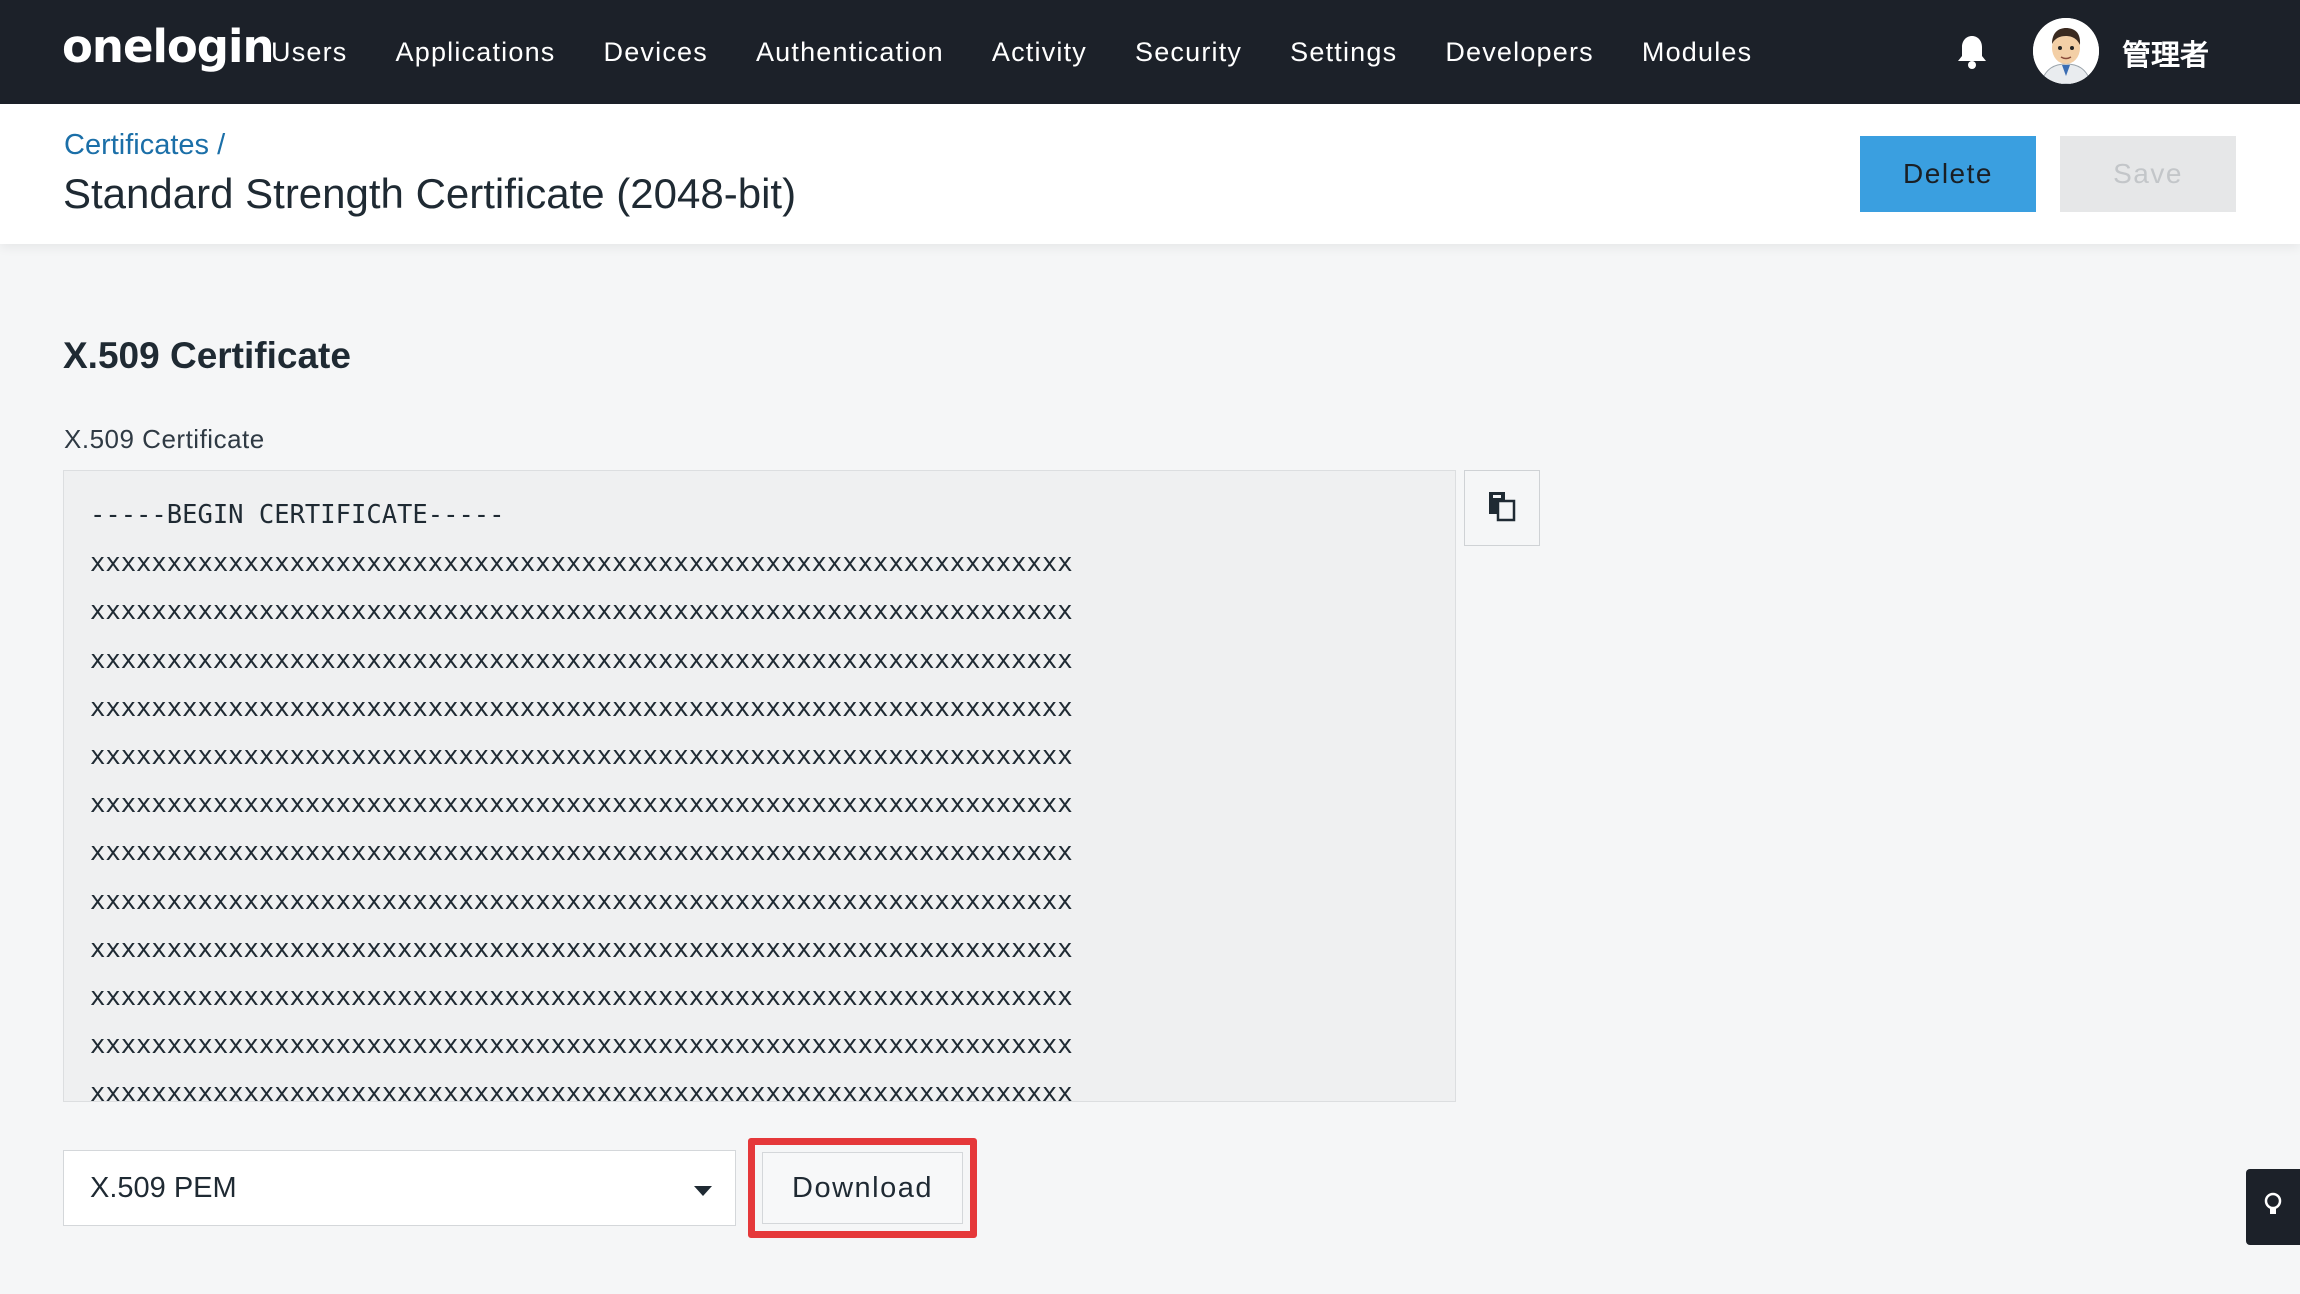 This screenshot has width=2300, height=1294. I want to click on nav-item-security: Security, so click(1188, 52).